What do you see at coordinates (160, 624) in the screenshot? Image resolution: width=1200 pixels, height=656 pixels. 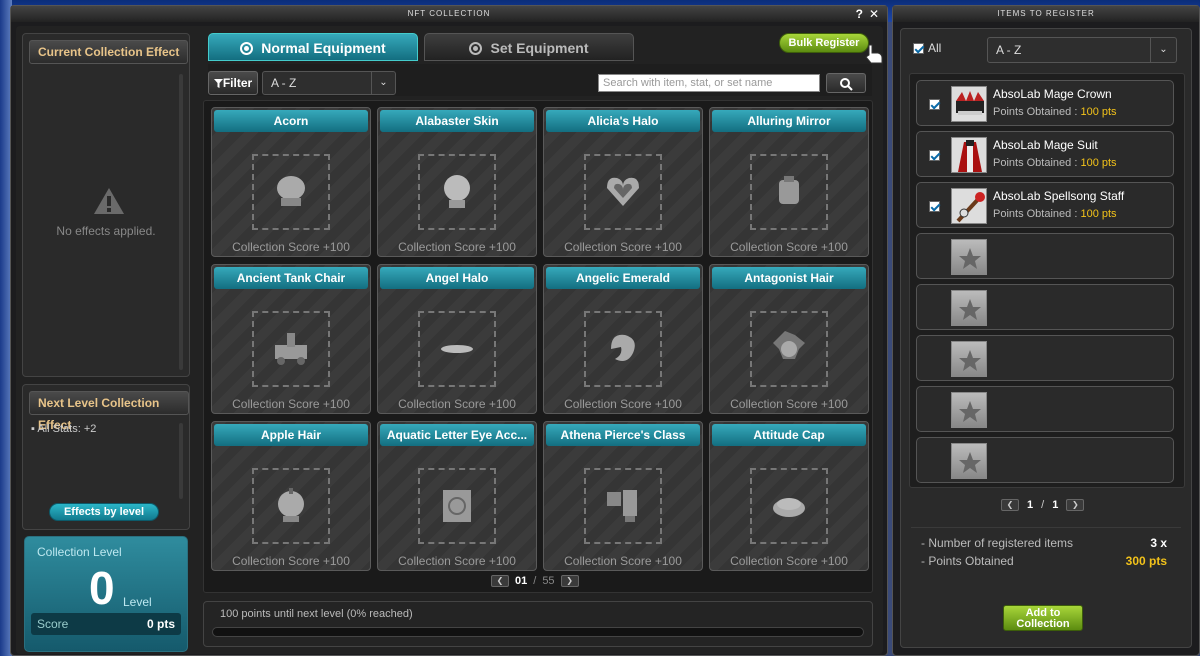 I see `score-value: 0 pts` at bounding box center [160, 624].